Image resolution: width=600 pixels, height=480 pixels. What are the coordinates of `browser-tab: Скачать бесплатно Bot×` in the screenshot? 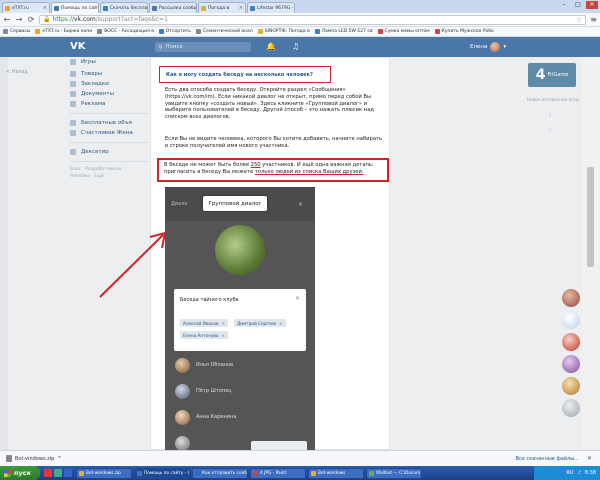 It's located at (124, 7).